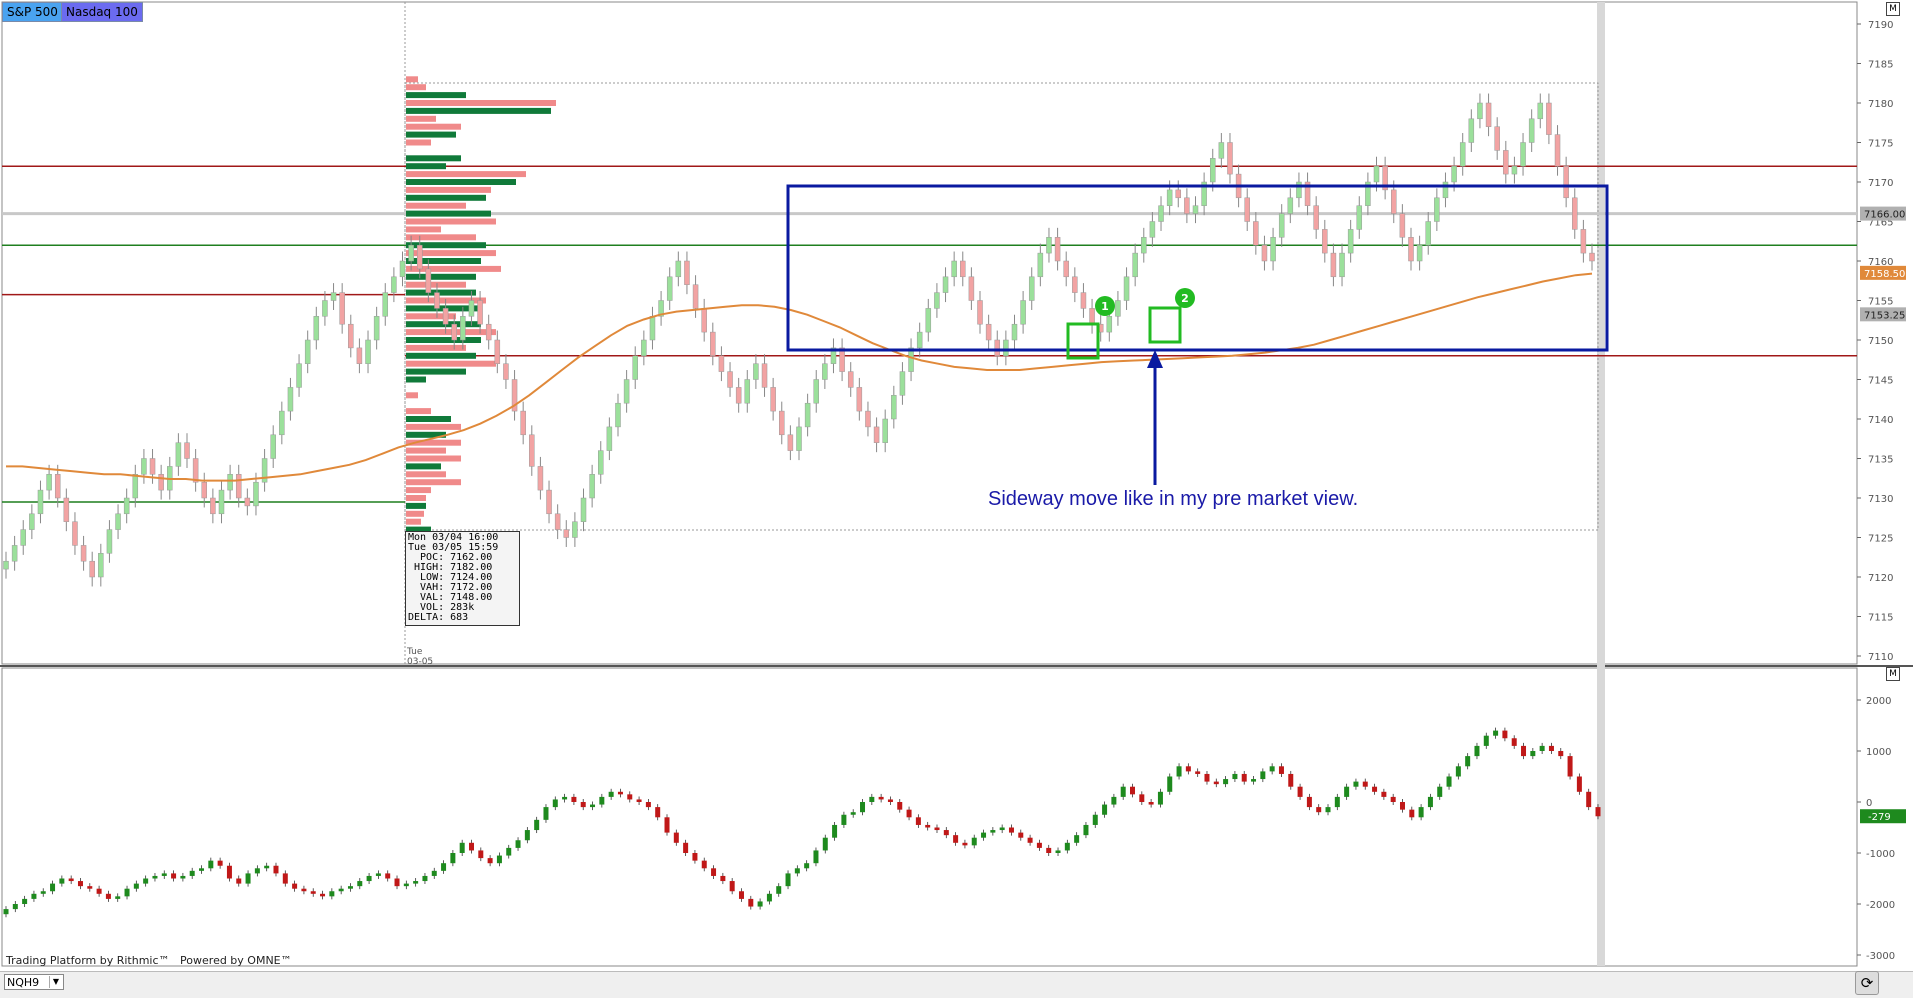  I want to click on delta-y-tick-label: -1000, so click(1880, 854).